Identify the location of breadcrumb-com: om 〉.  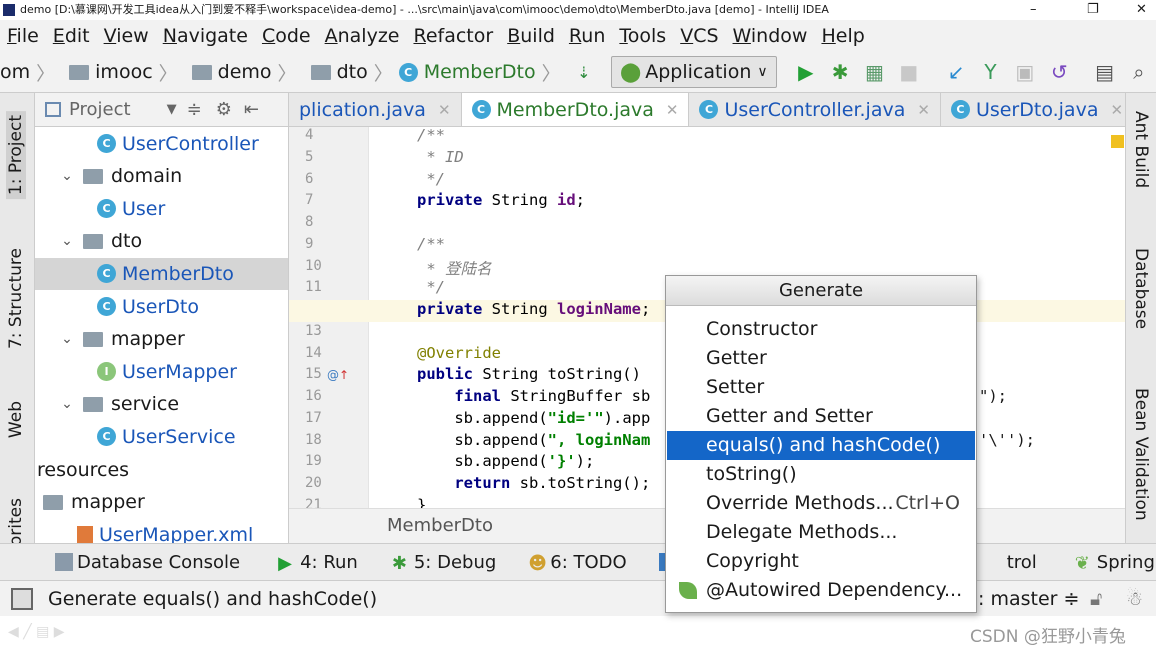
(27, 72).